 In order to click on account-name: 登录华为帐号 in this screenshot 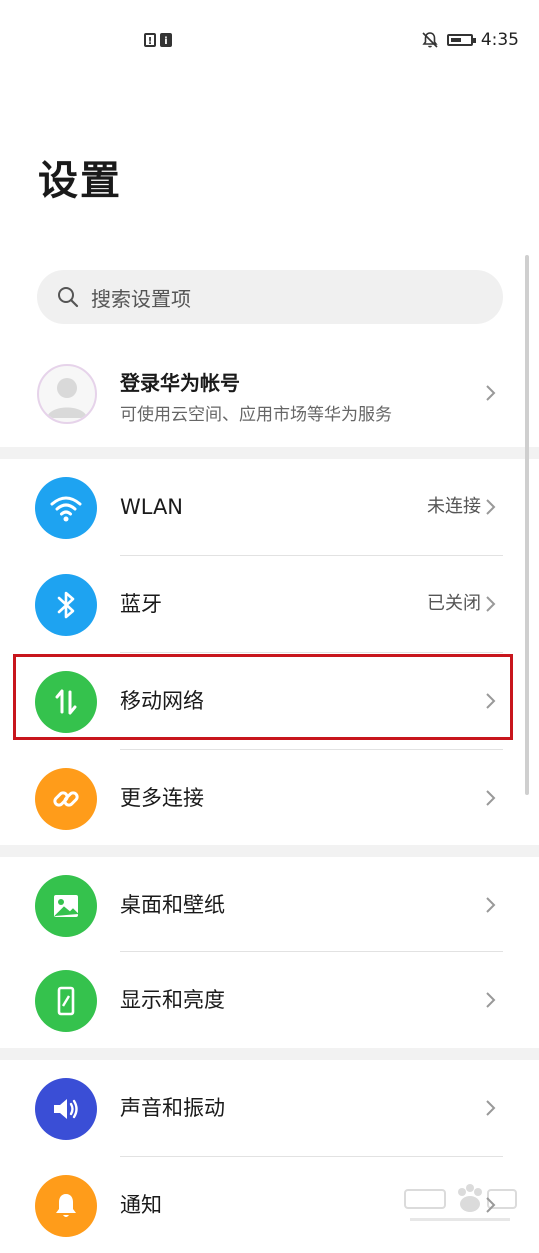, I will do `click(180, 383)`.